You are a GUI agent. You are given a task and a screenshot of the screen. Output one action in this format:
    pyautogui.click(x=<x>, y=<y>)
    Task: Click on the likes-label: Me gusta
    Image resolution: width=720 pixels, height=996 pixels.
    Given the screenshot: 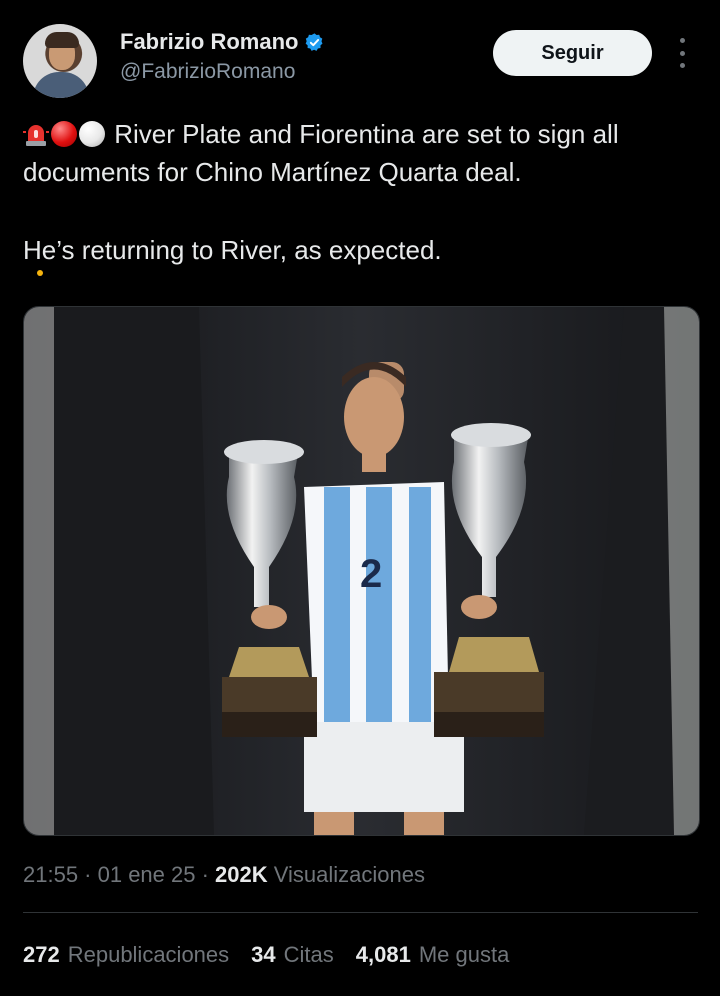 What is the action you would take?
    pyautogui.click(x=464, y=954)
    